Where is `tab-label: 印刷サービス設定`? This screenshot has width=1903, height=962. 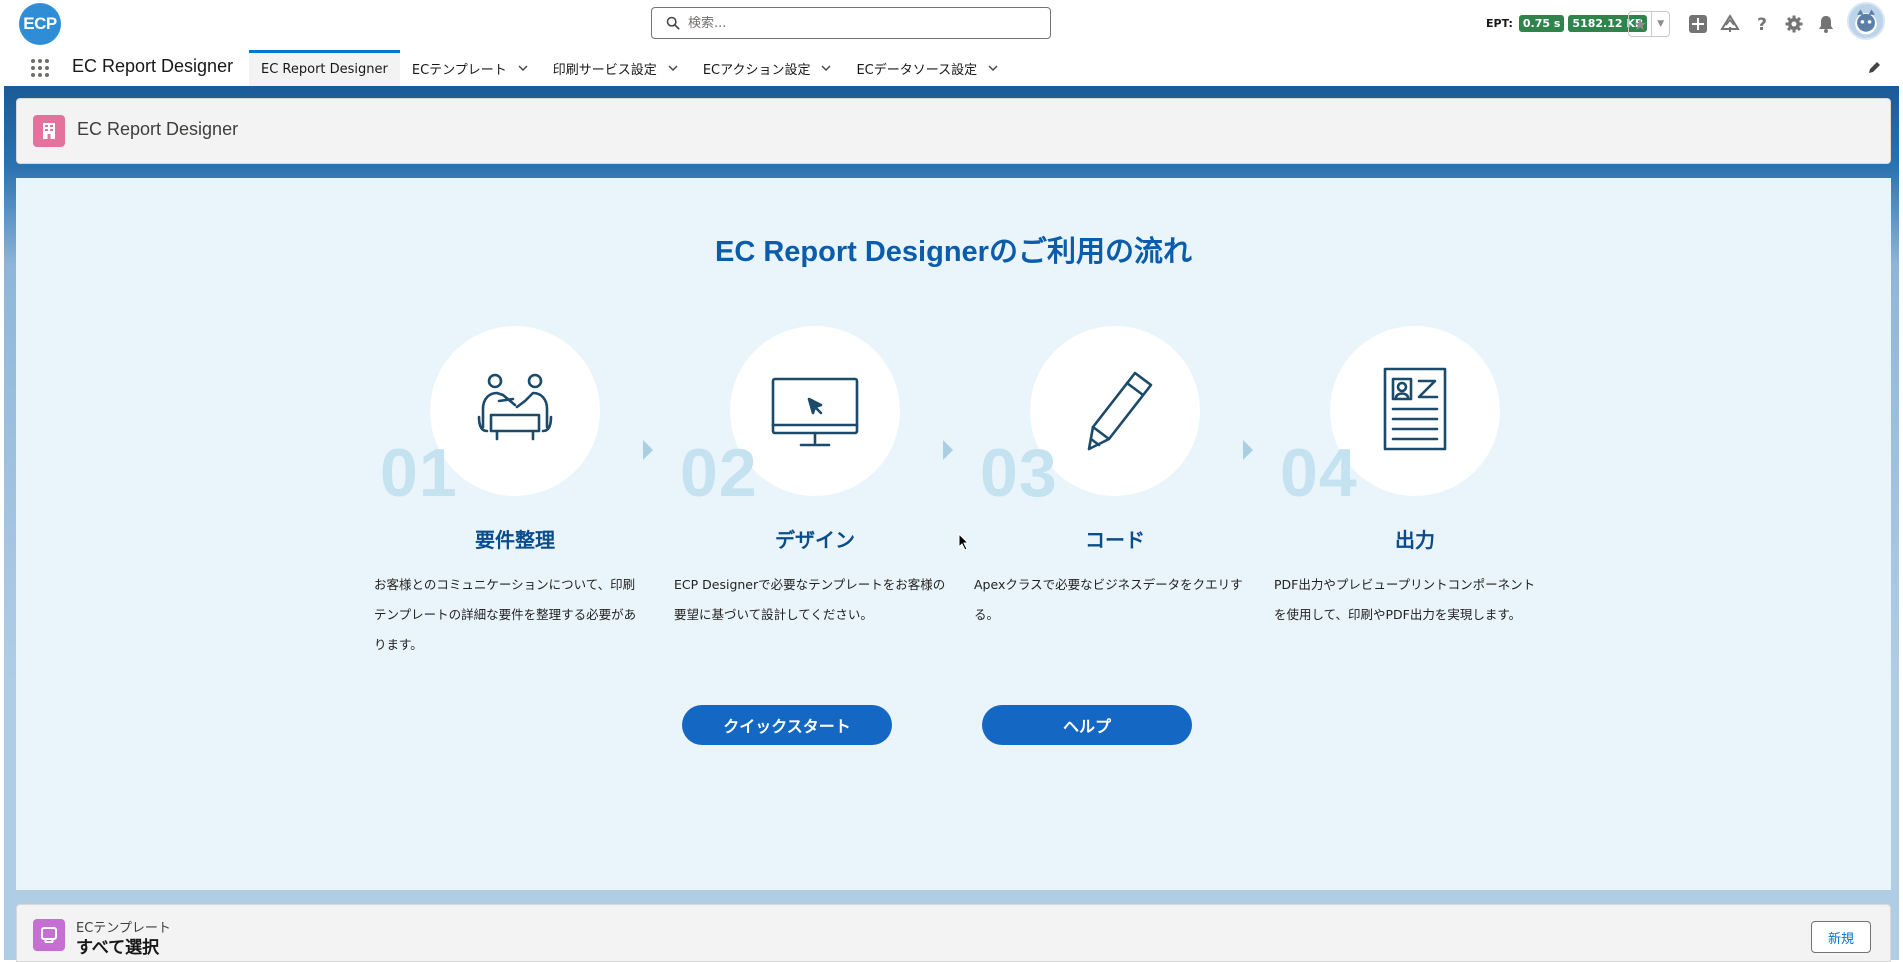 tab-label: 印刷サービス設定 is located at coordinates (604, 70).